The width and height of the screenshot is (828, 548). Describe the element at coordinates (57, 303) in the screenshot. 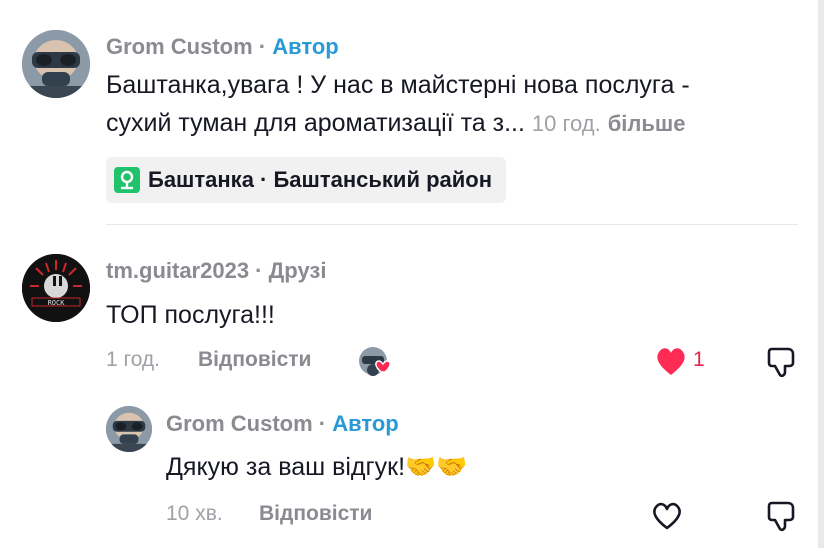

I see `avatar-rock-text: ROCK` at that location.